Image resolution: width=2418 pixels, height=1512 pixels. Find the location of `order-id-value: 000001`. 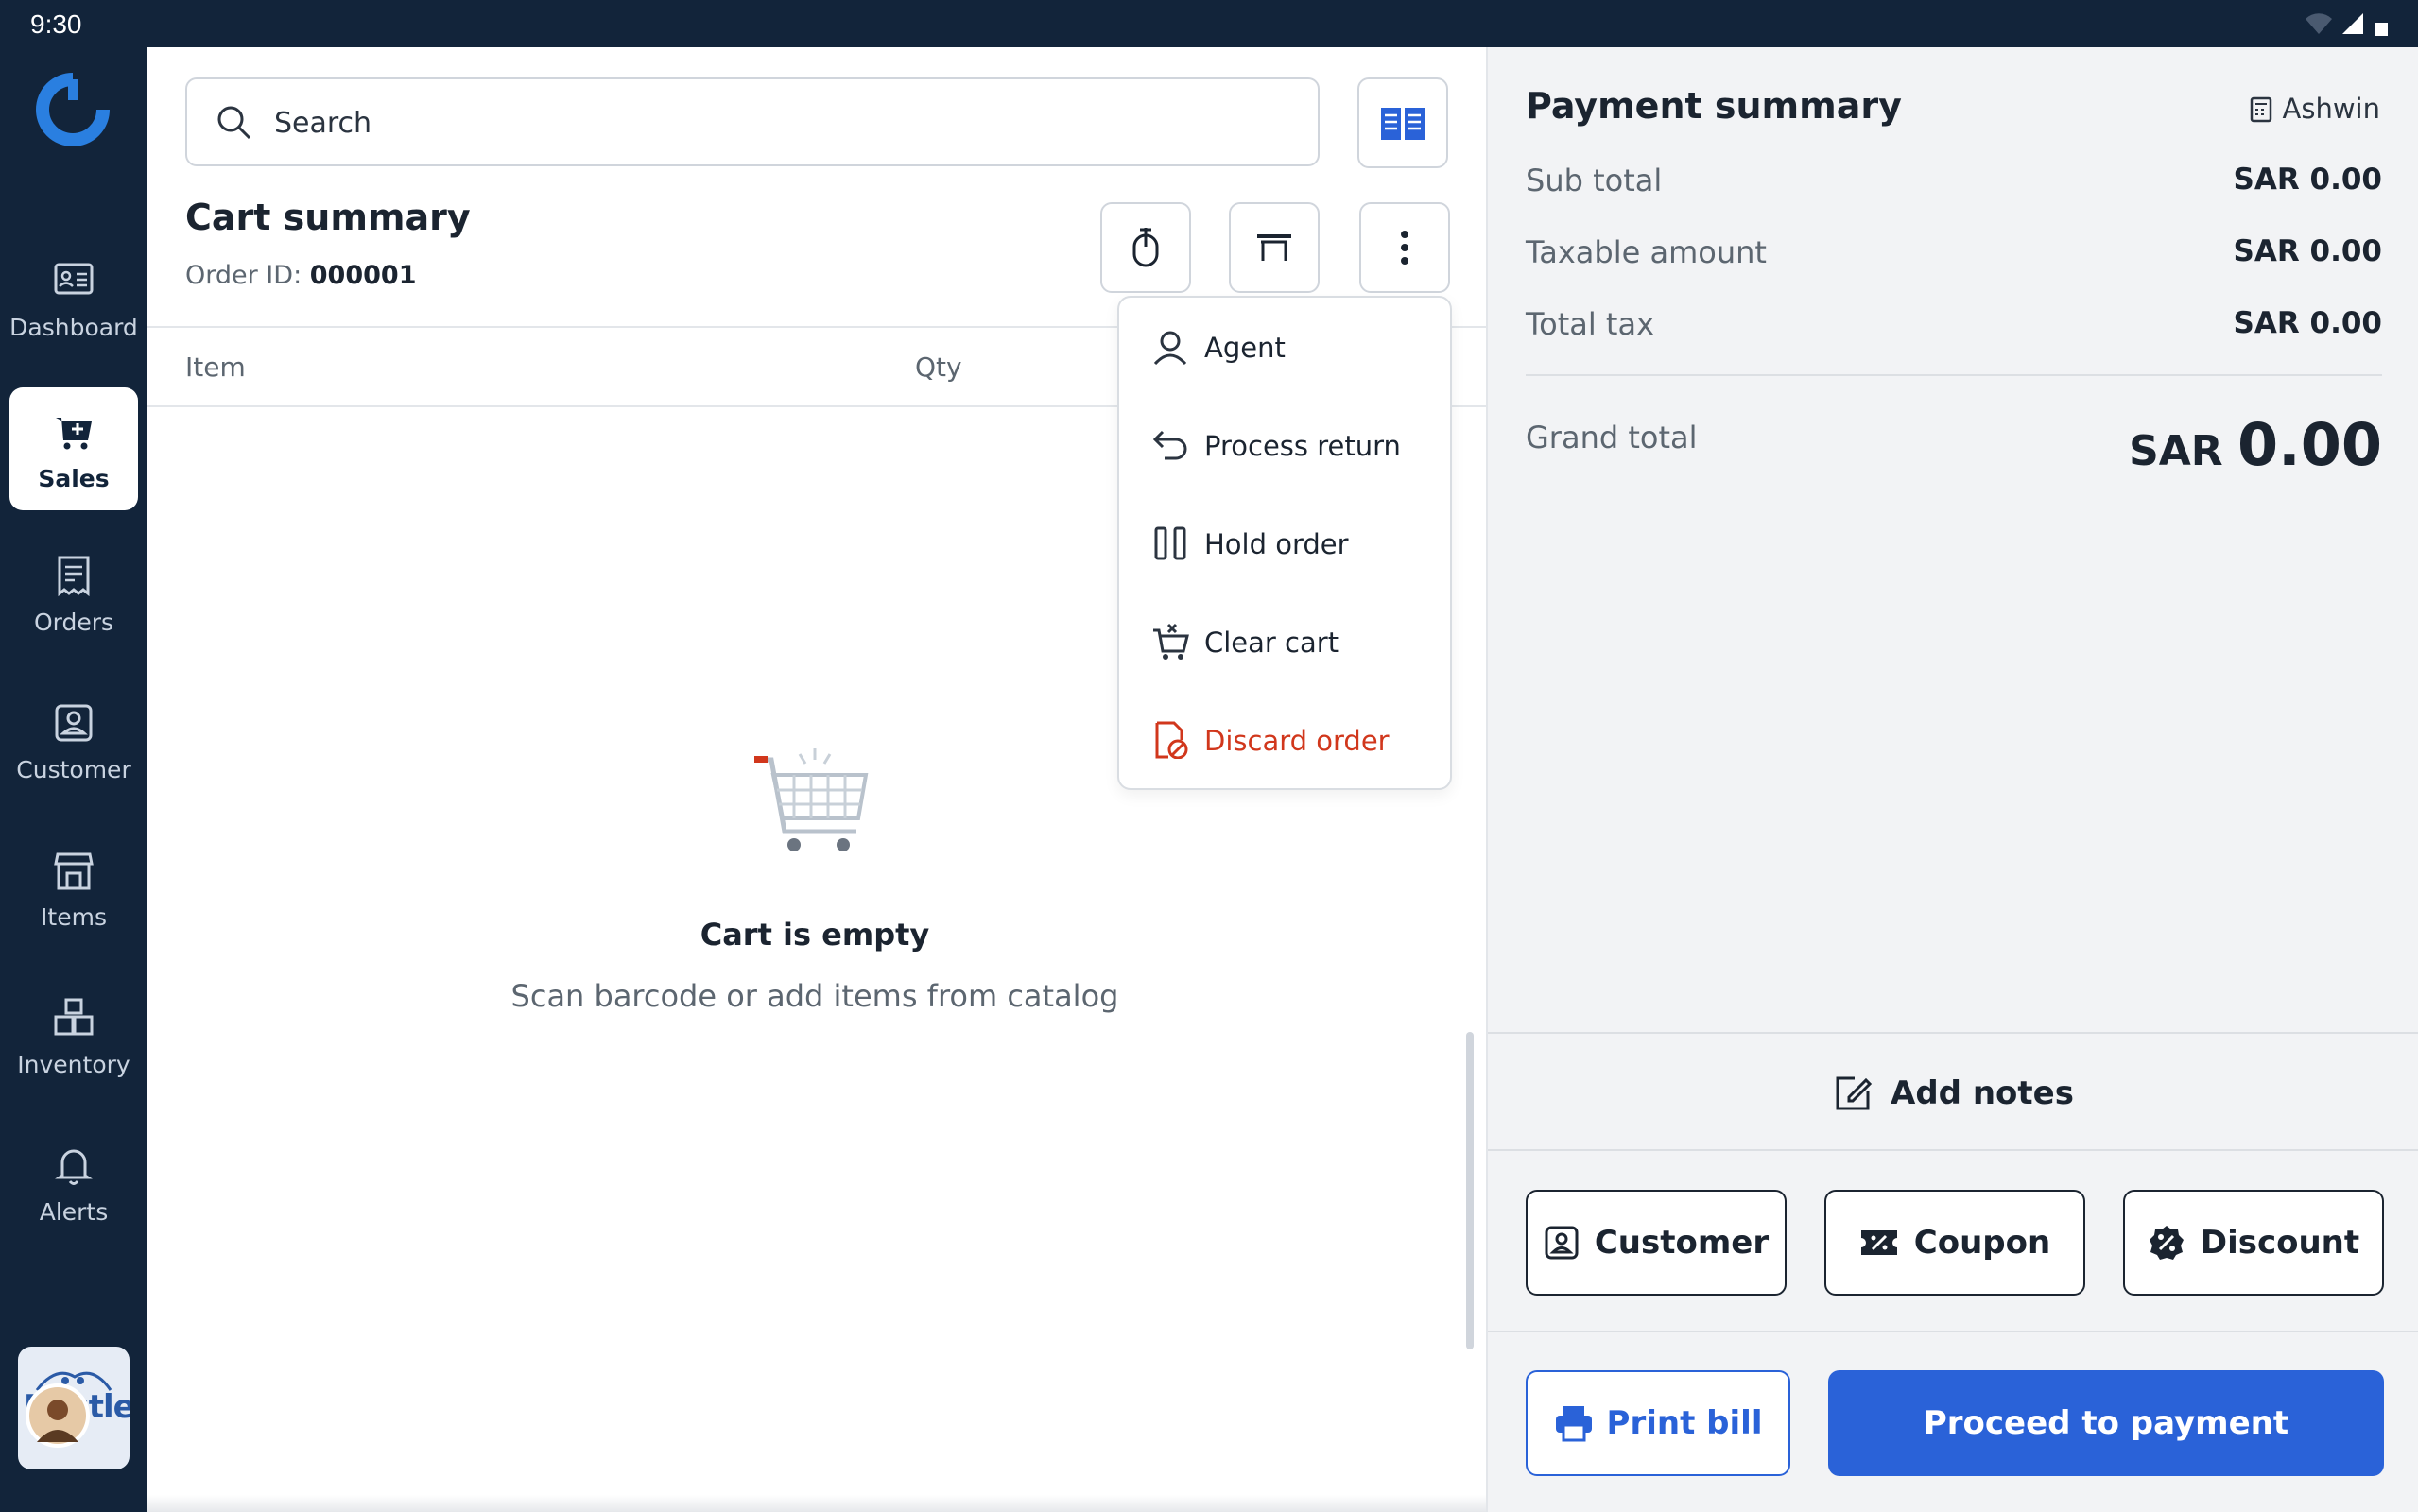

order-id-value: 000001 is located at coordinates (363, 275).